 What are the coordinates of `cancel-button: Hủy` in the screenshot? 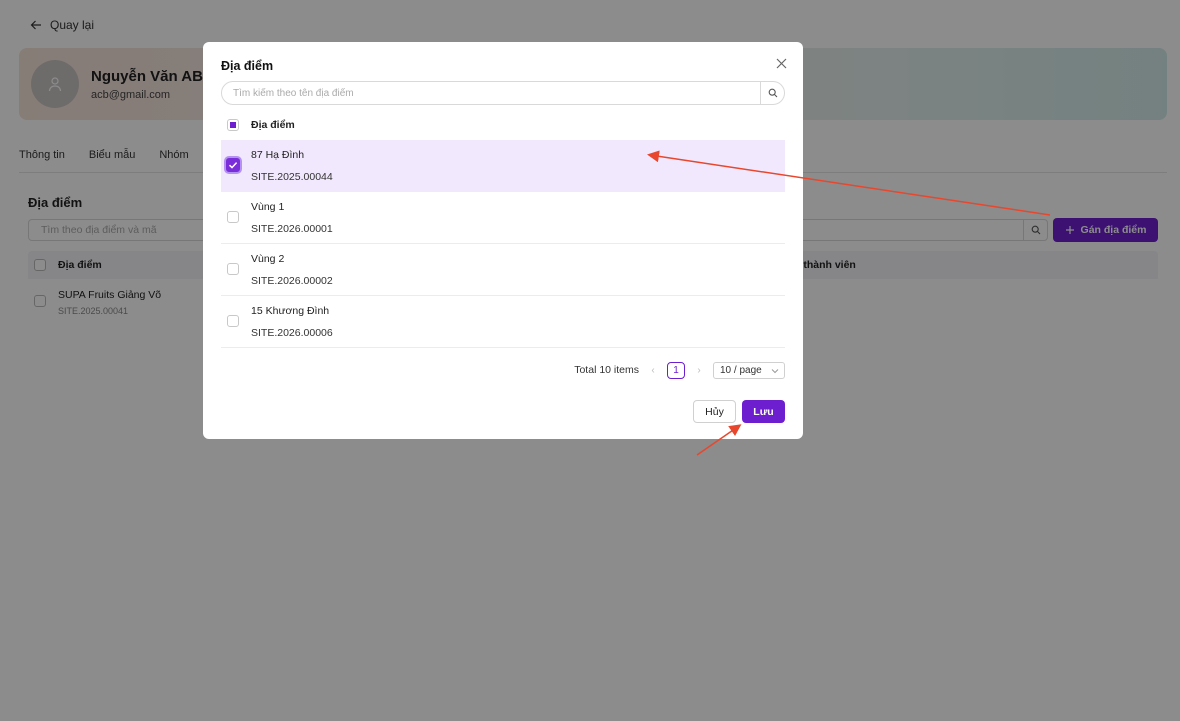 It's located at (714, 411).